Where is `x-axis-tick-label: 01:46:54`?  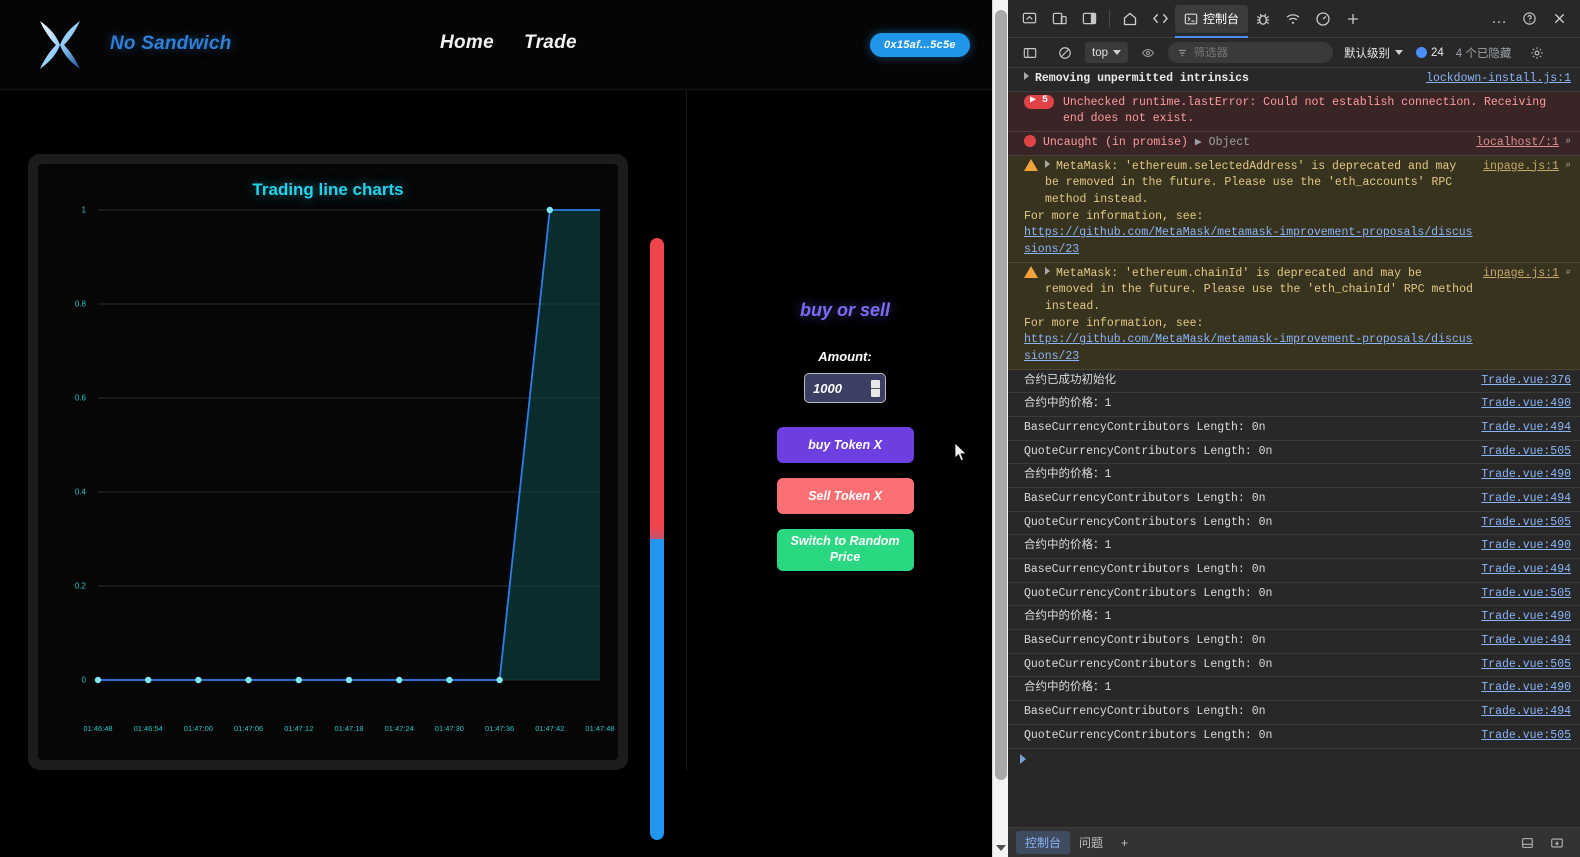
x-axis-tick-label: 01:46:54 is located at coordinates (148, 728).